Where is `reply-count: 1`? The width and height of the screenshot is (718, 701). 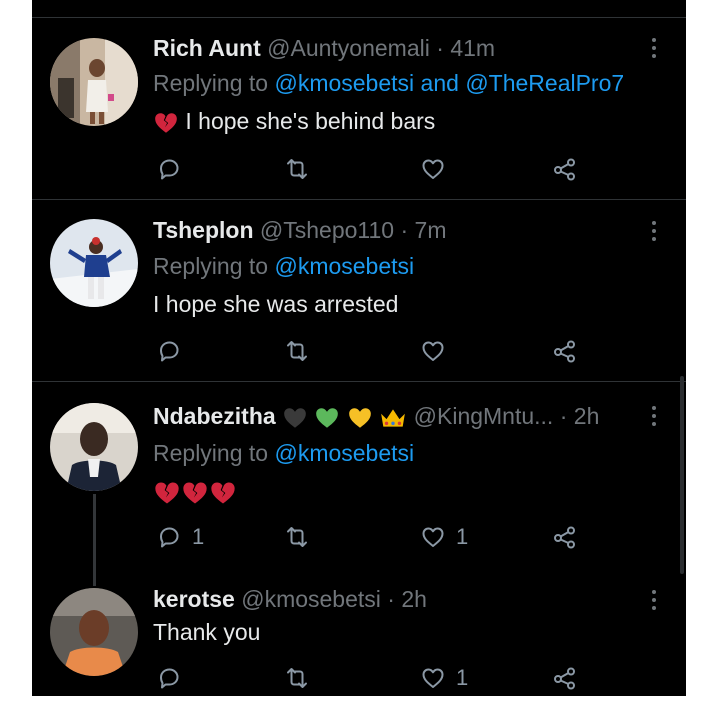
reply-count: 1 is located at coordinates (198, 536).